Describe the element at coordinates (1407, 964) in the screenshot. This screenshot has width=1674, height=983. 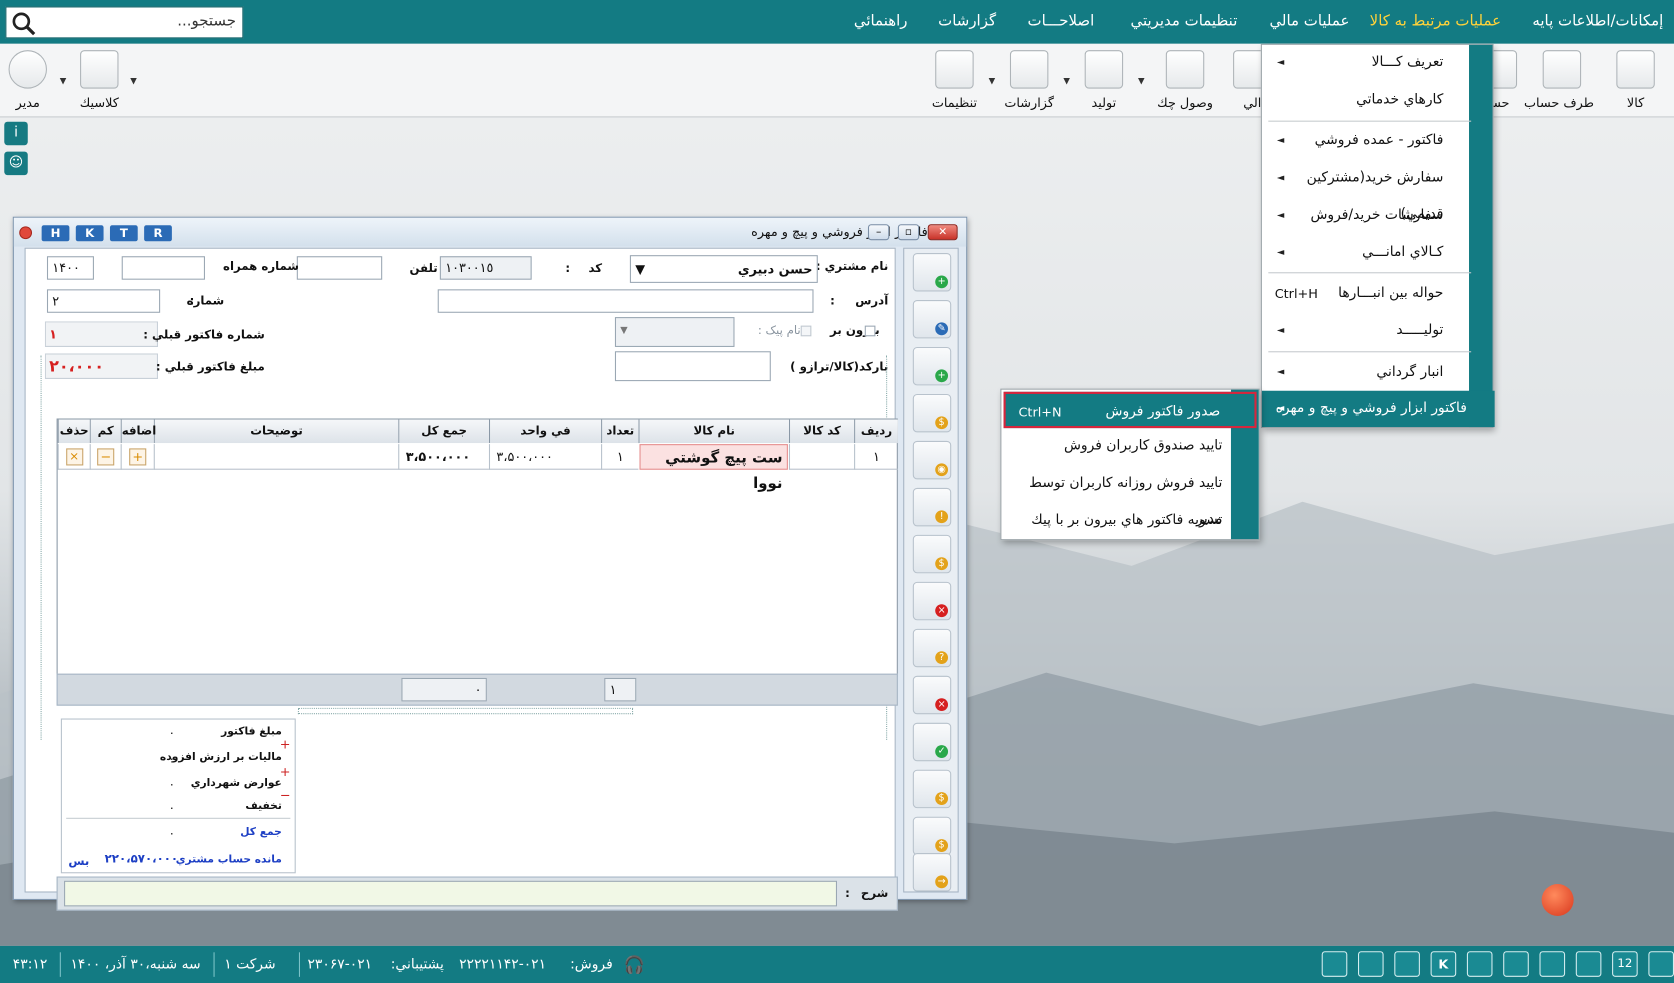
I see `phone-icon` at that location.